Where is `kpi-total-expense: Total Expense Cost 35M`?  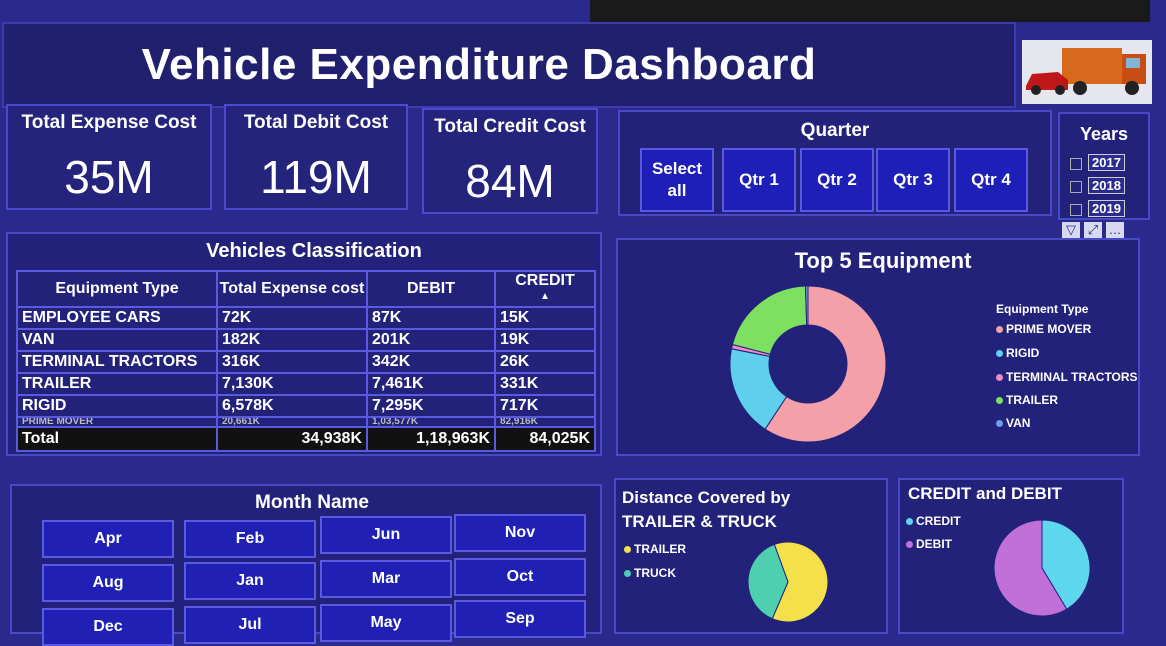 kpi-total-expense: Total Expense Cost 35M is located at coordinates (109, 157).